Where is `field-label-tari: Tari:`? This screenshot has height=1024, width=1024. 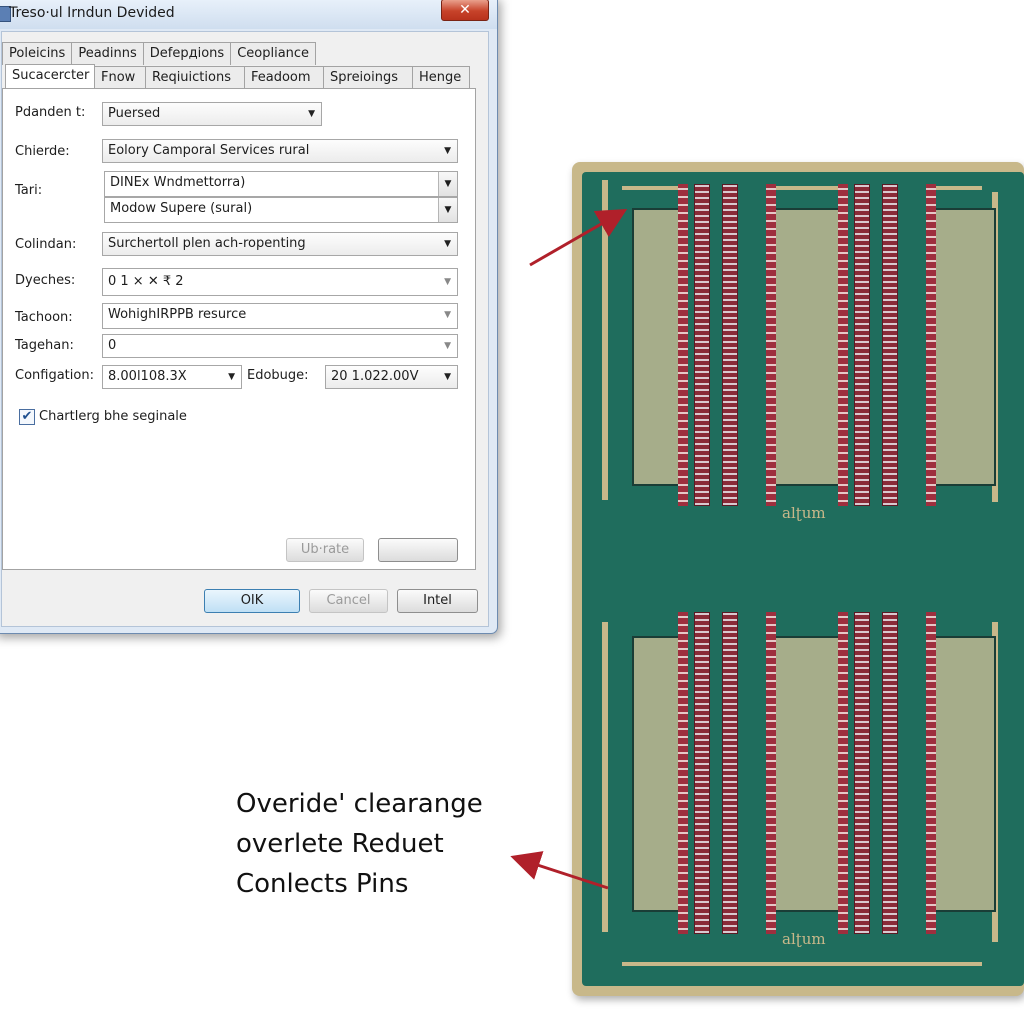 field-label-tari: Tari: is located at coordinates (29, 190).